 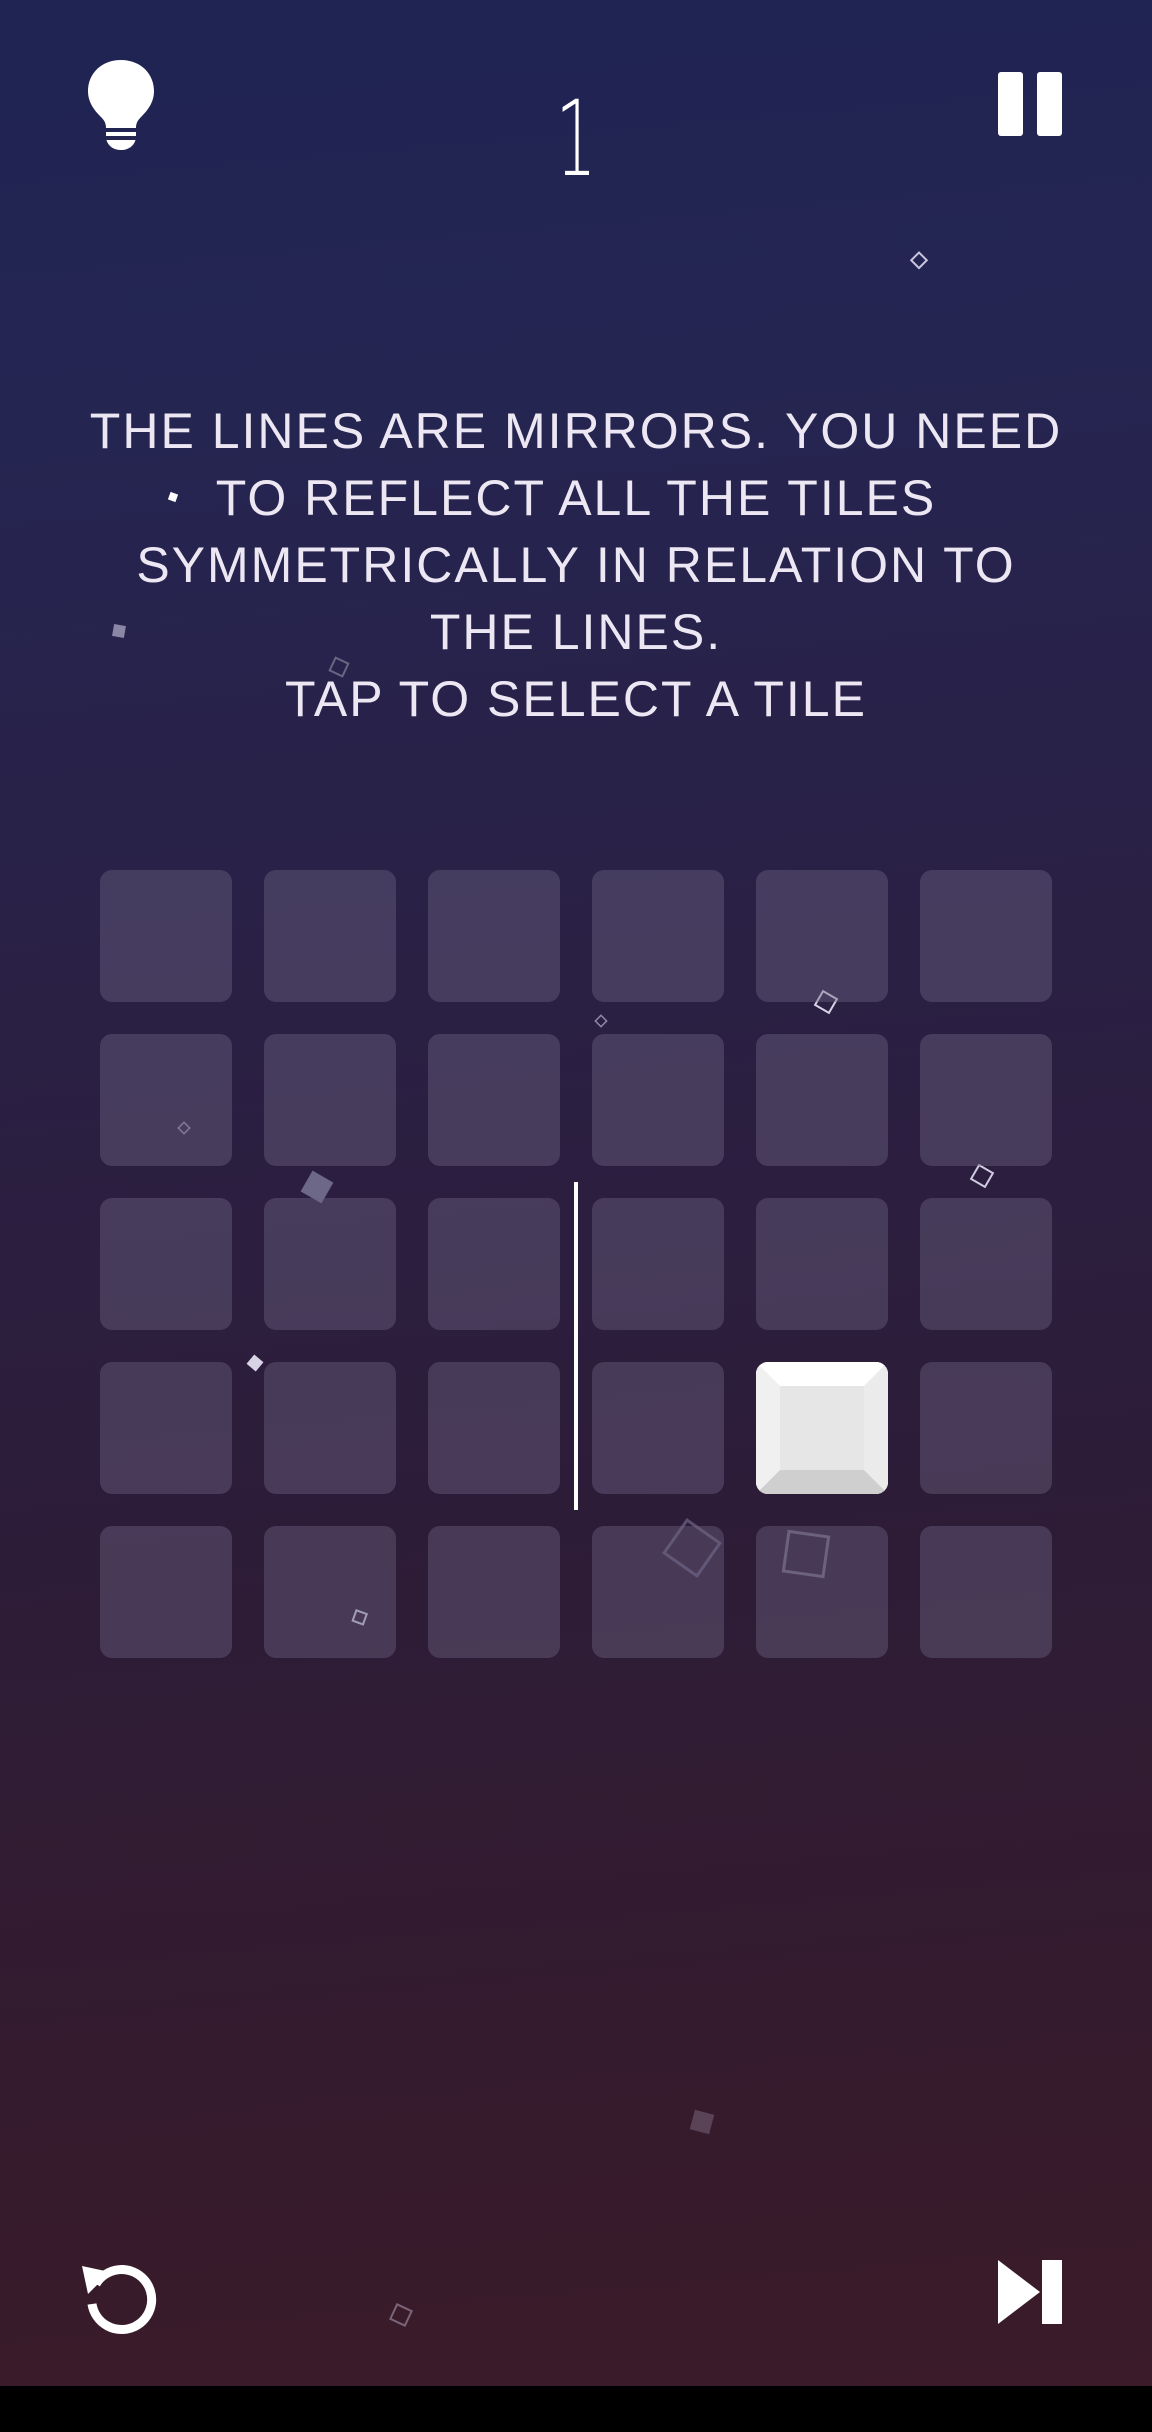 What do you see at coordinates (120, 2296) in the screenshot?
I see `restart-icon` at bounding box center [120, 2296].